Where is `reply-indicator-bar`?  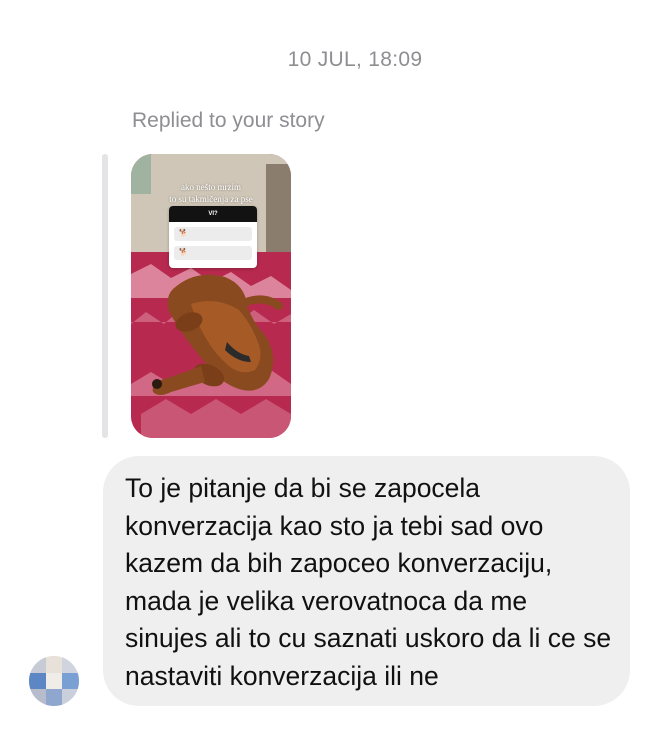 reply-indicator-bar is located at coordinates (105, 296).